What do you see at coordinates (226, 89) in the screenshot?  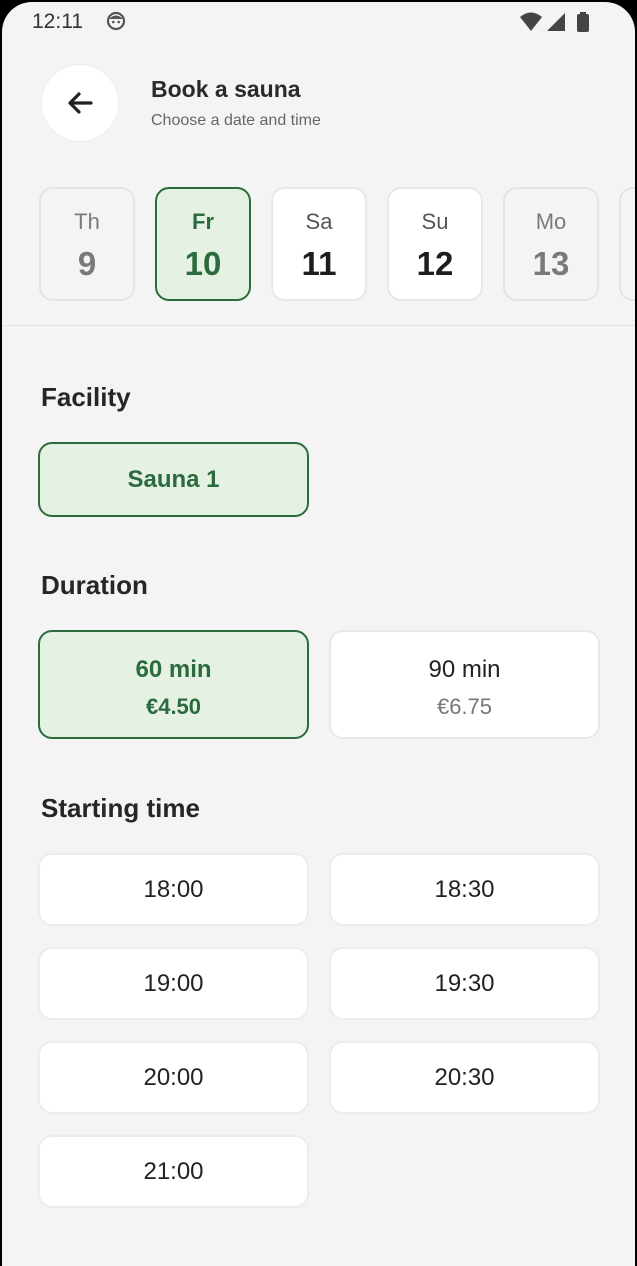 I see `page-title: Book a sauna` at bounding box center [226, 89].